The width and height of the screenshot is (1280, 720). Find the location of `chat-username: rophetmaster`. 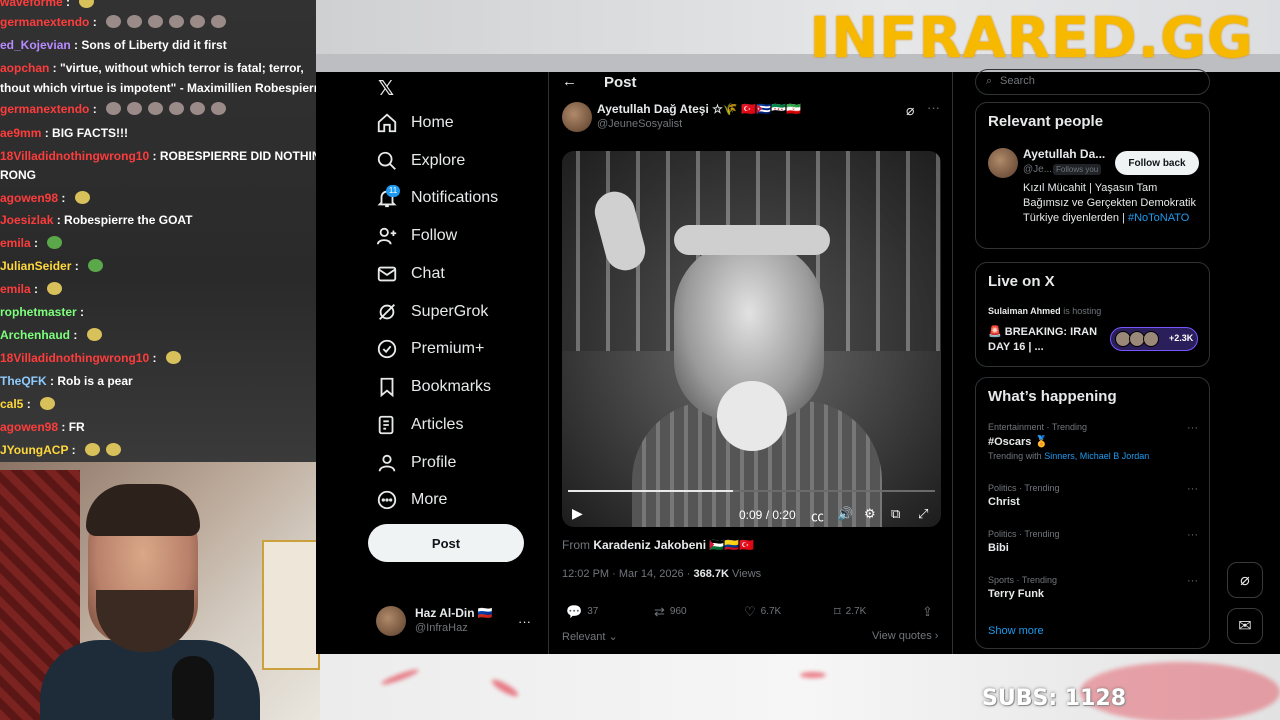

chat-username: rophetmaster is located at coordinates (38, 312).